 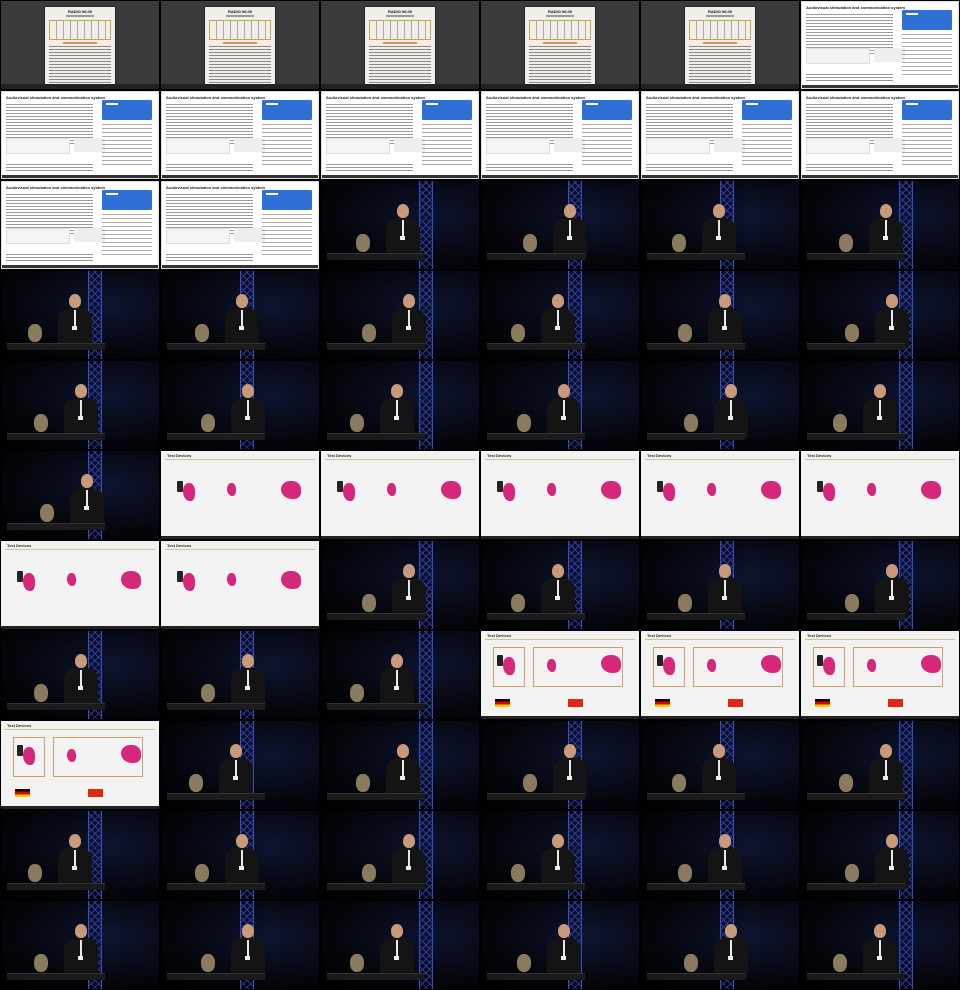 I want to click on web-figure-box, so click(x=518, y=146).